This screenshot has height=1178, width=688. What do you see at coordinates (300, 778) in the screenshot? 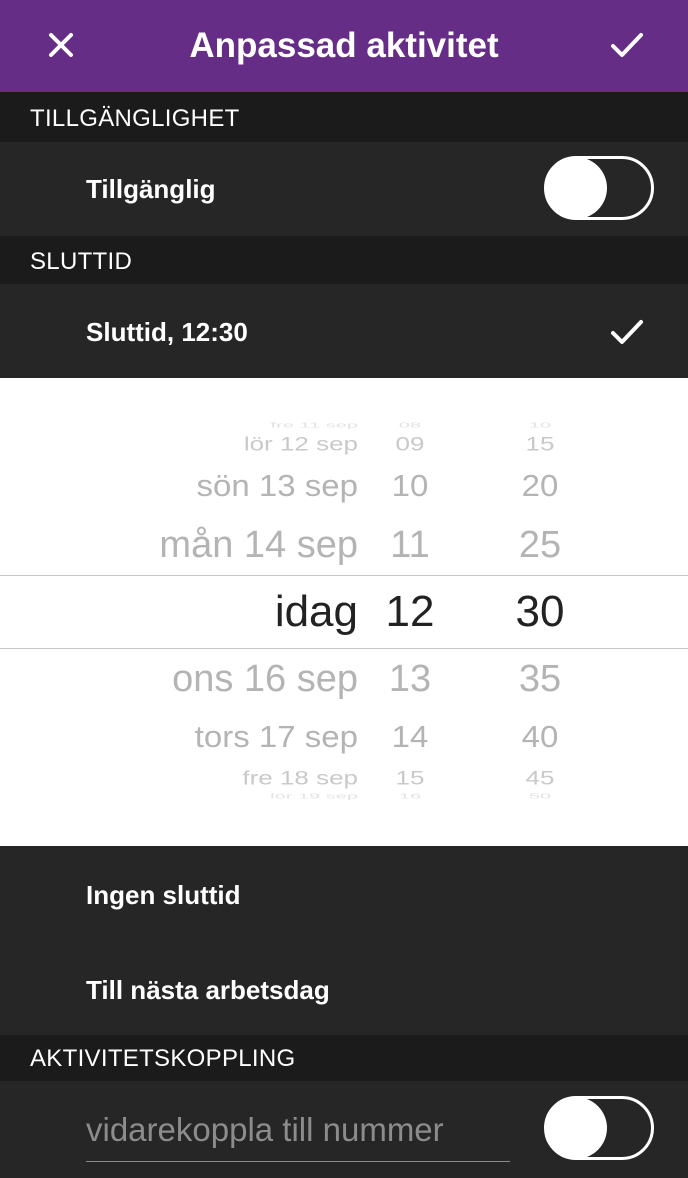
I see `picker-day-item: fre 18 sep` at bounding box center [300, 778].